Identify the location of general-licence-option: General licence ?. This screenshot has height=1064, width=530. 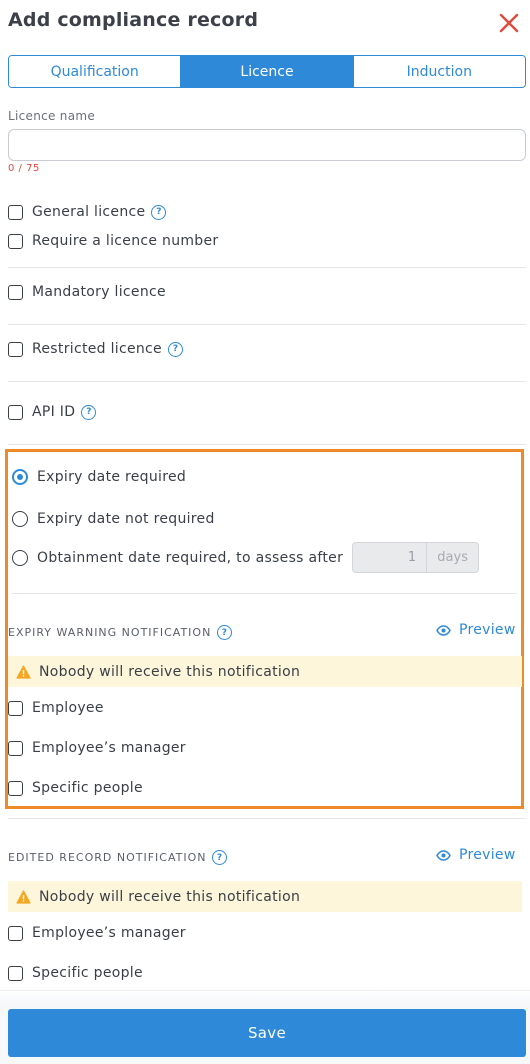
(87, 212).